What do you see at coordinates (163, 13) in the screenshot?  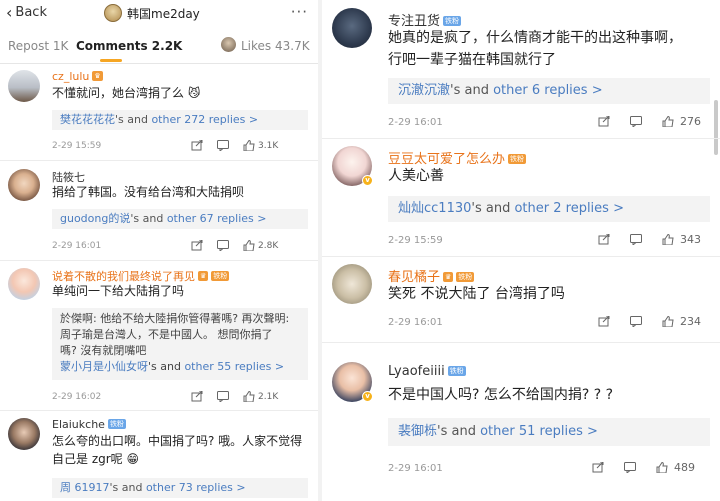 I see `page-title-text: 韩国me2day` at bounding box center [163, 13].